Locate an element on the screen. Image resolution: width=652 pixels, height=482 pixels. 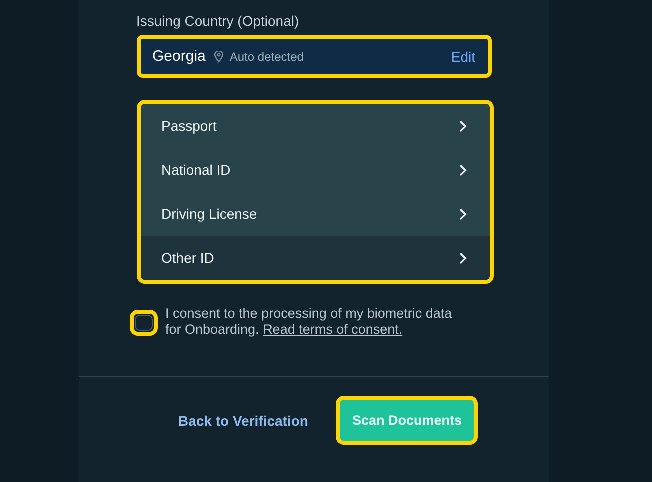
back-link: Back to Verification is located at coordinates (243, 420).